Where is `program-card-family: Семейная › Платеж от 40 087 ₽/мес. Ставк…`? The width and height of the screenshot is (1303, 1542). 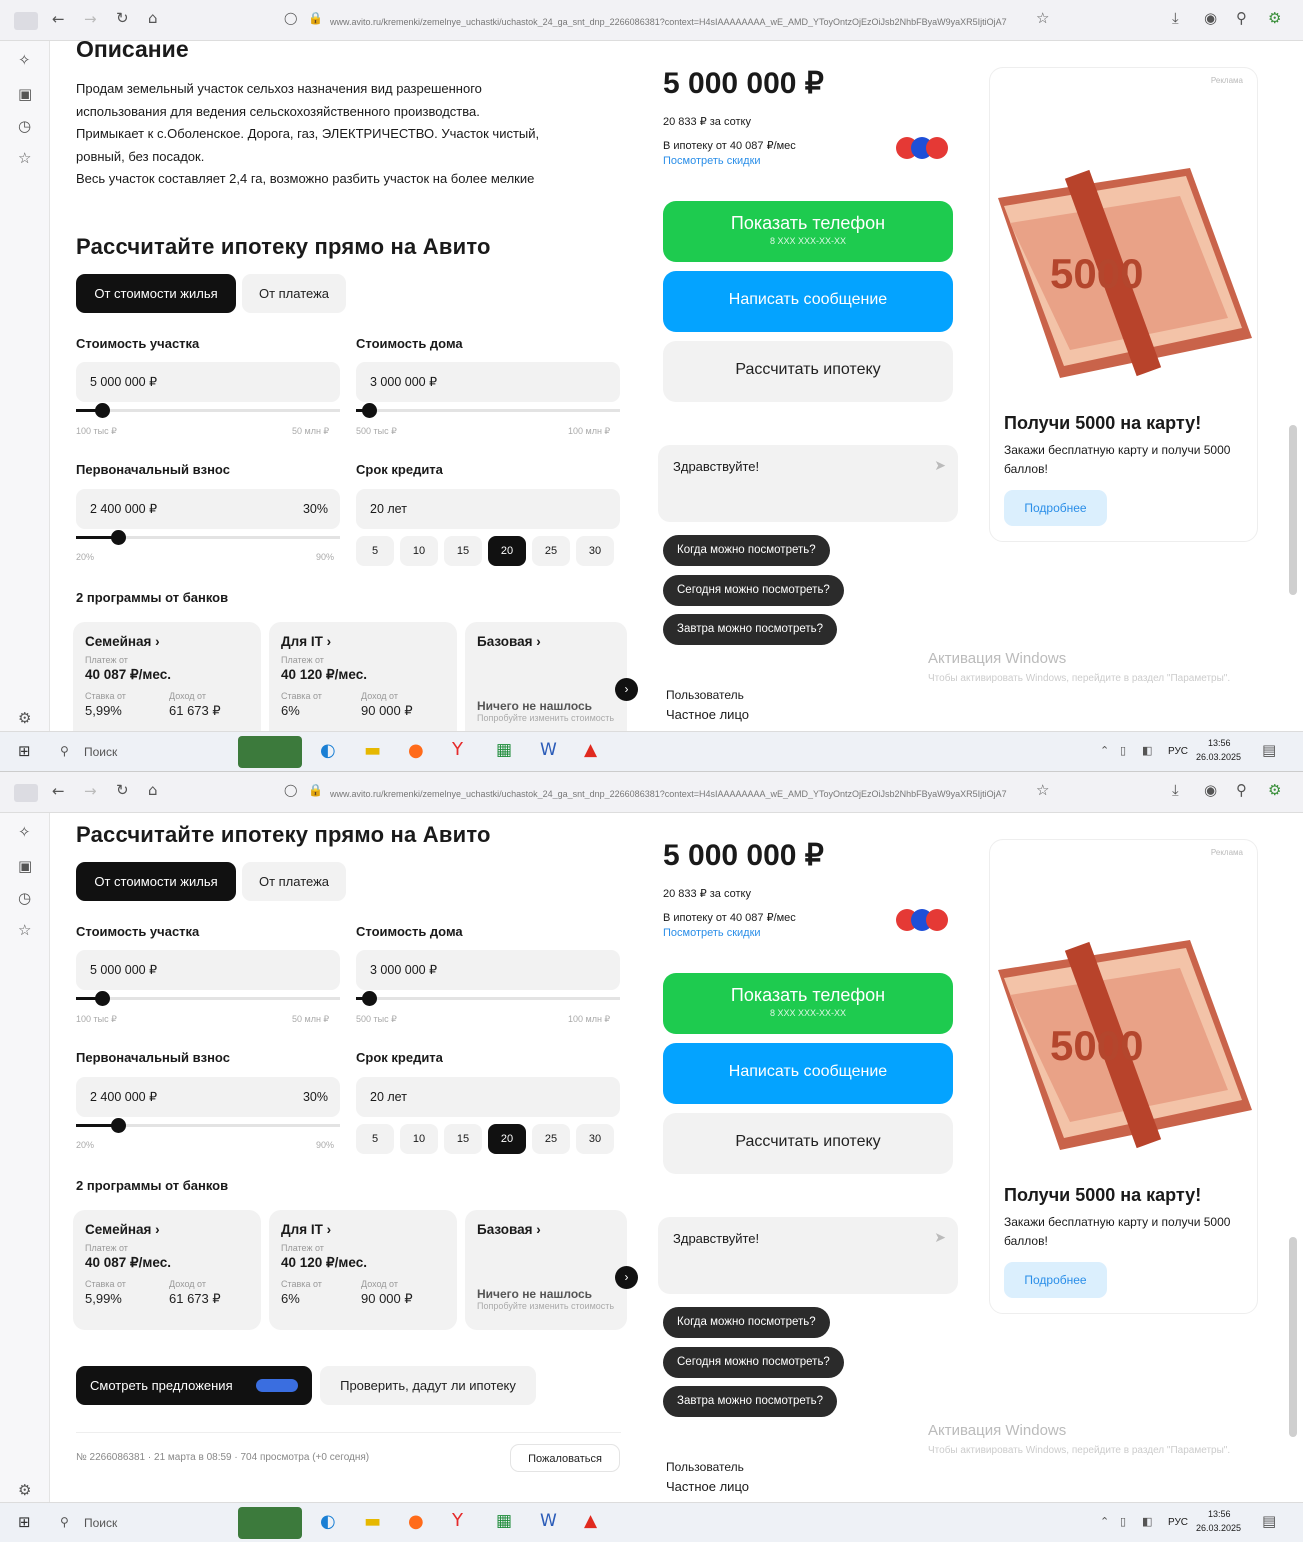
program-card-family: Семейная › Платеж от 40 087 ₽/мес. Ставк… is located at coordinates (167, 1270).